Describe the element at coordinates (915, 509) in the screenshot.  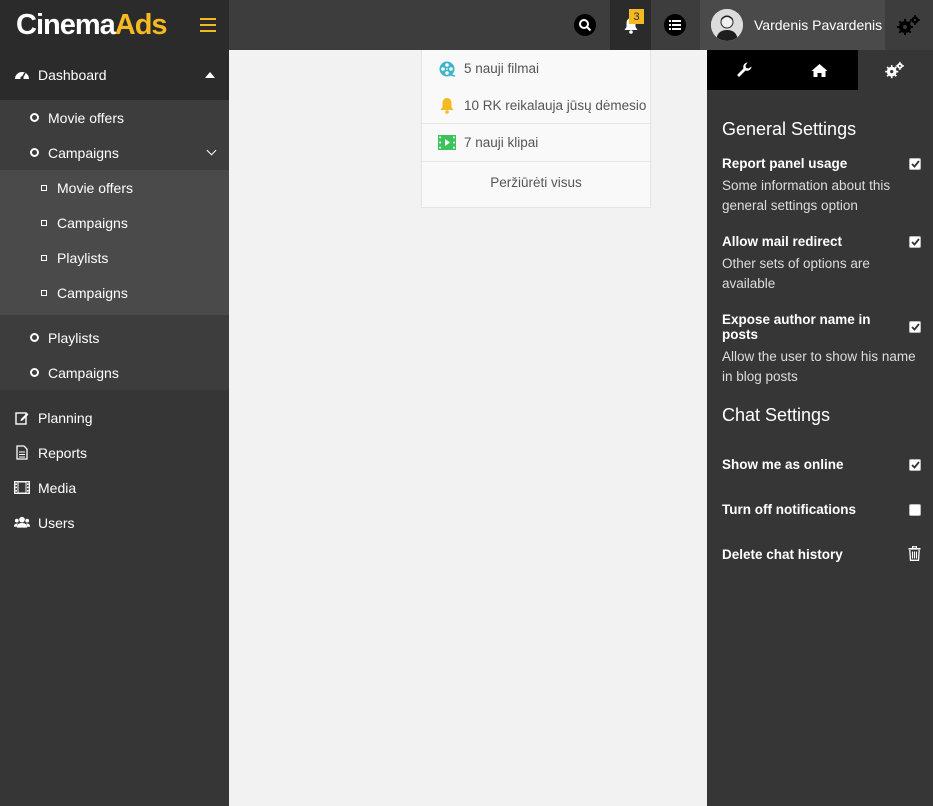
I see `turn-off-notifications-checkbox` at that location.